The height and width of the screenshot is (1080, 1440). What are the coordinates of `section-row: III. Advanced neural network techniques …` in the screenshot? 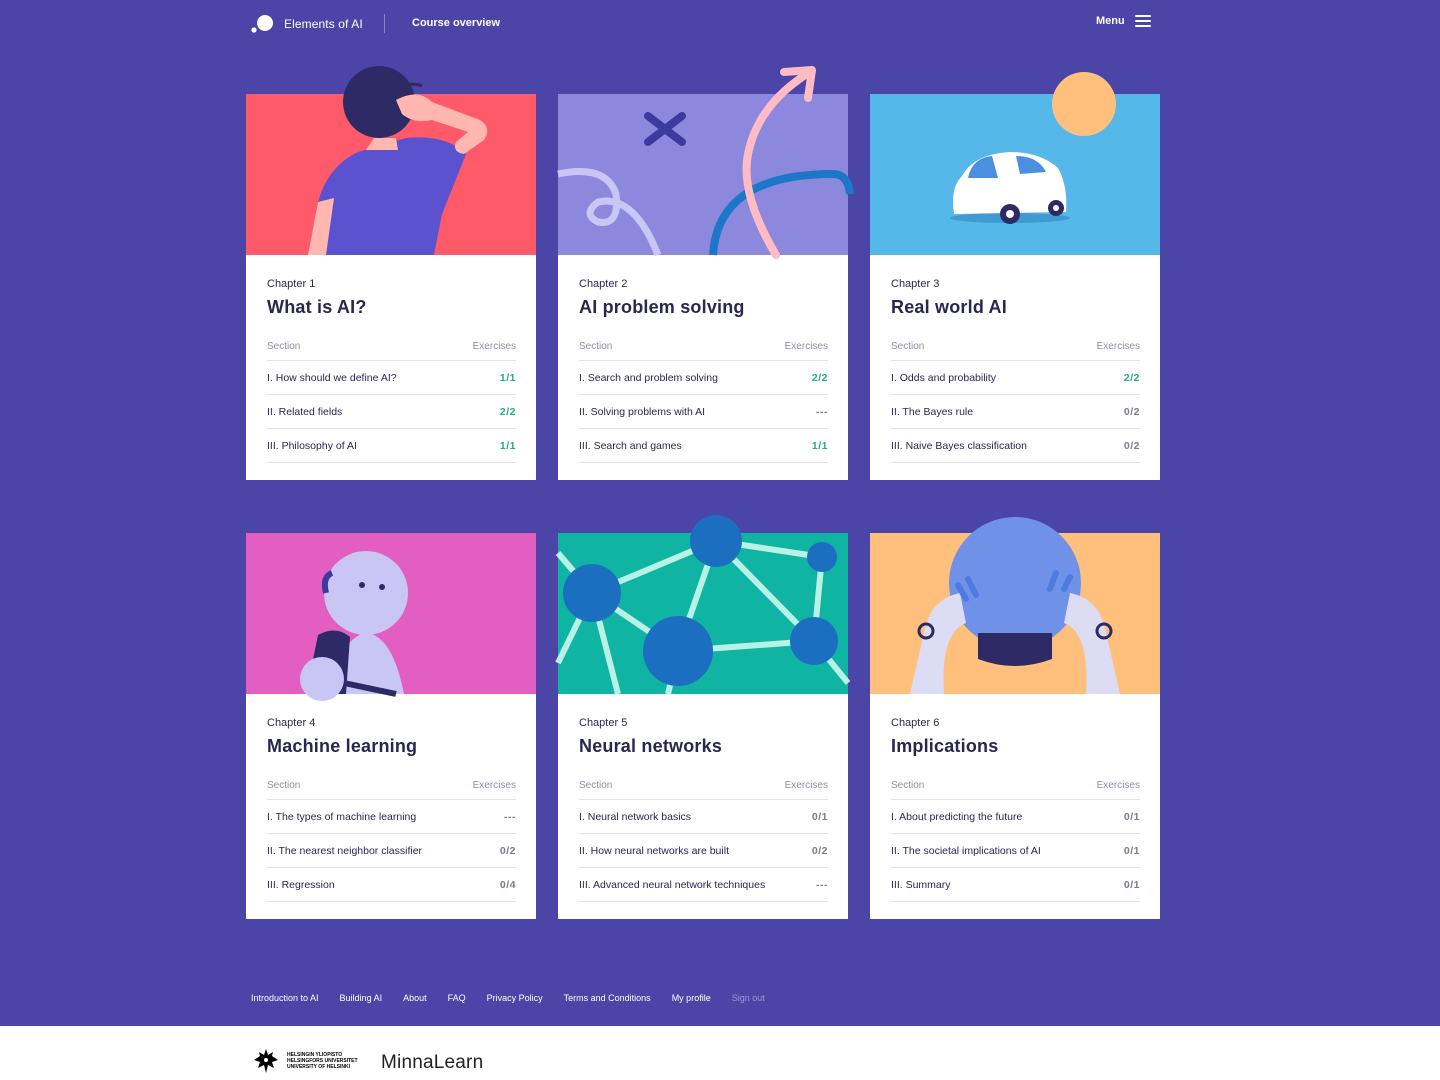 It's located at (703, 885).